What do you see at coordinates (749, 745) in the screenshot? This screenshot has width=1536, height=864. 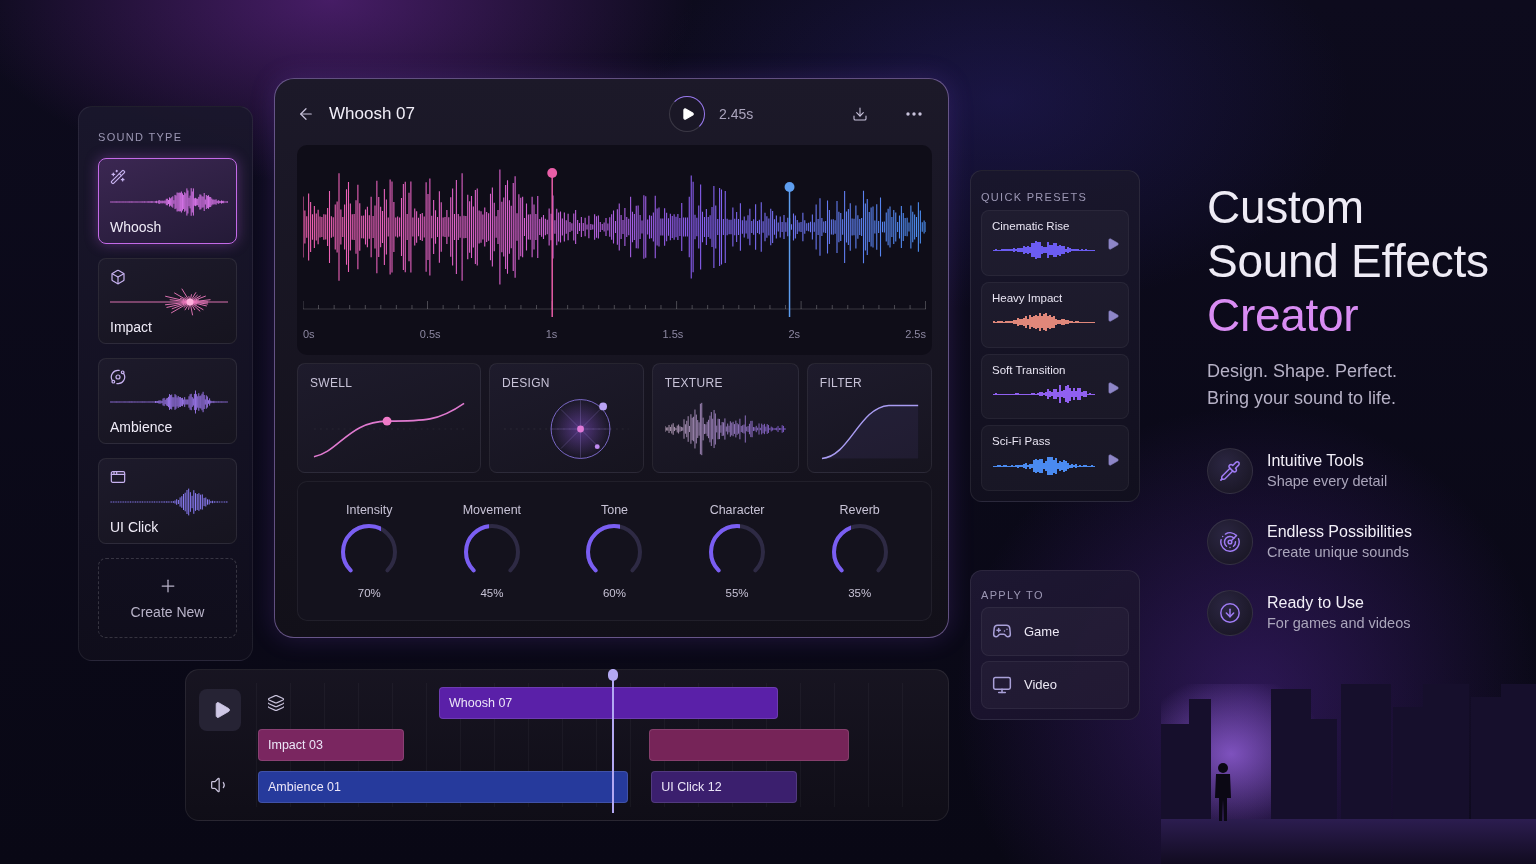 I see `clip` at bounding box center [749, 745].